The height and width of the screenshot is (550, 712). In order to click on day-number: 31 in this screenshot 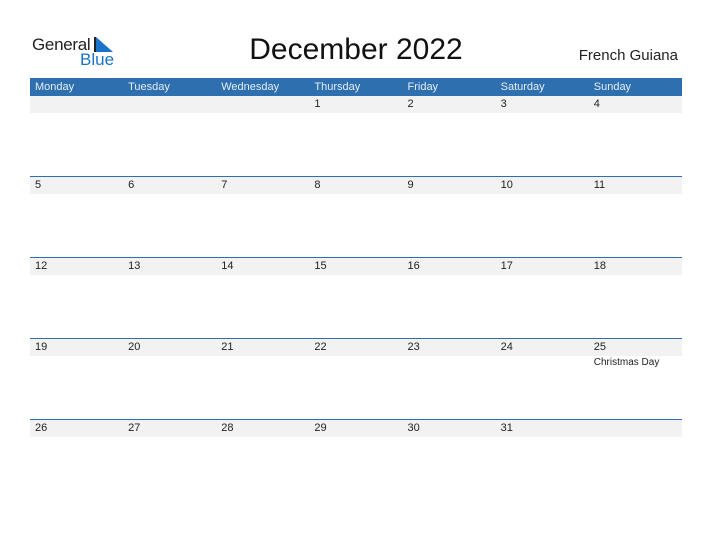, I will do `click(506, 428)`.